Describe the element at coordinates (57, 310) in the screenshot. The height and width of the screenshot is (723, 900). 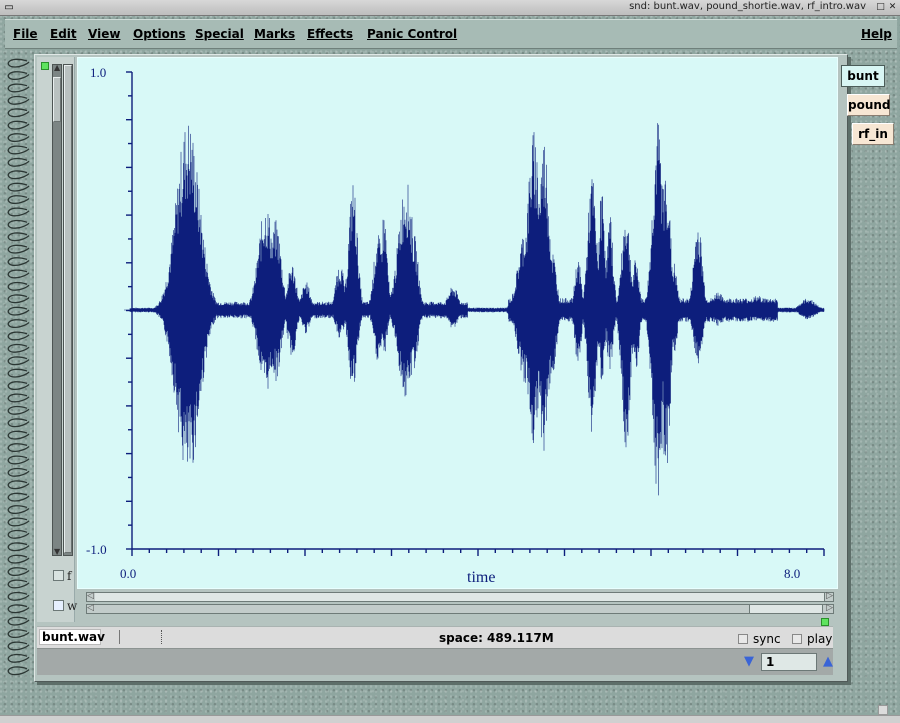
I see `y-zoom-slider` at that location.